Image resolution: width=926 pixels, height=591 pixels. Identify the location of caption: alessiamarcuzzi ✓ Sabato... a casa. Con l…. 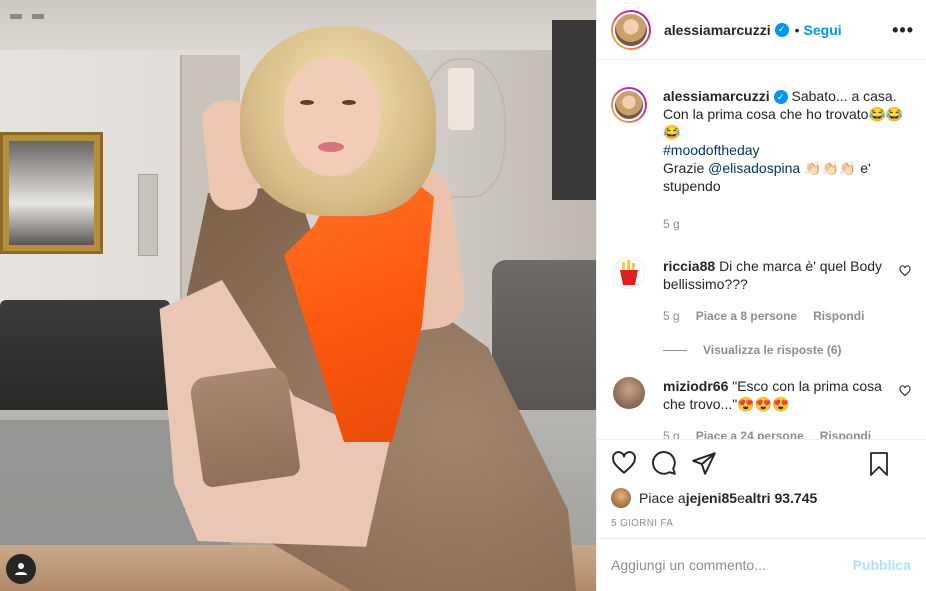
(762, 160).